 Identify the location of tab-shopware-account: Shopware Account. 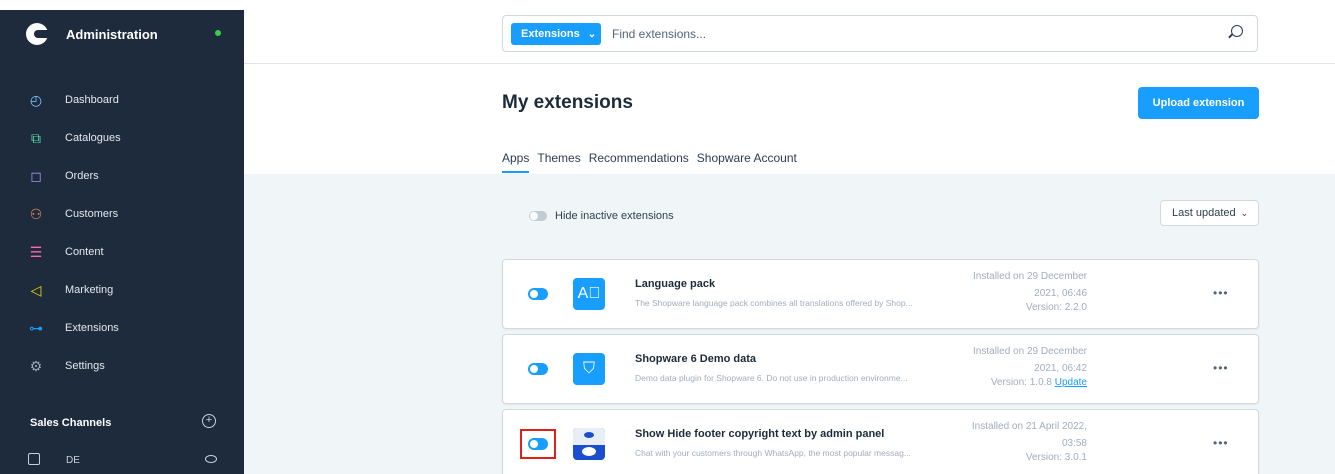
(747, 162).